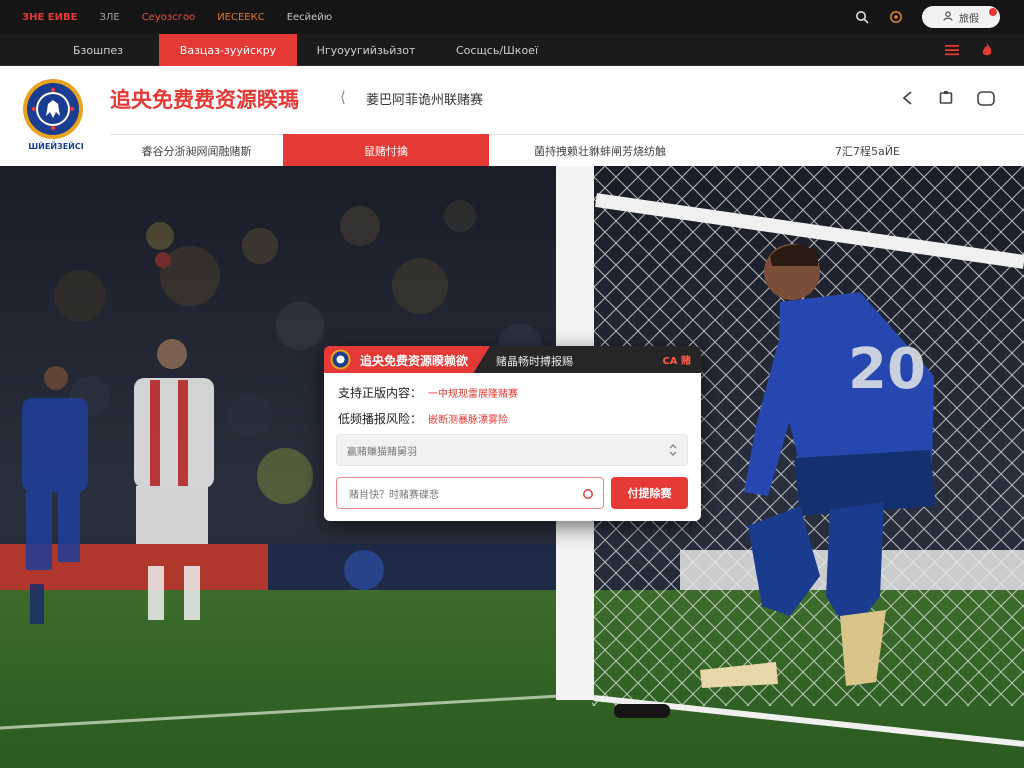 The width and height of the screenshot is (1024, 768). Describe the element at coordinates (908, 101) in the screenshot. I see `back-icon` at that location.